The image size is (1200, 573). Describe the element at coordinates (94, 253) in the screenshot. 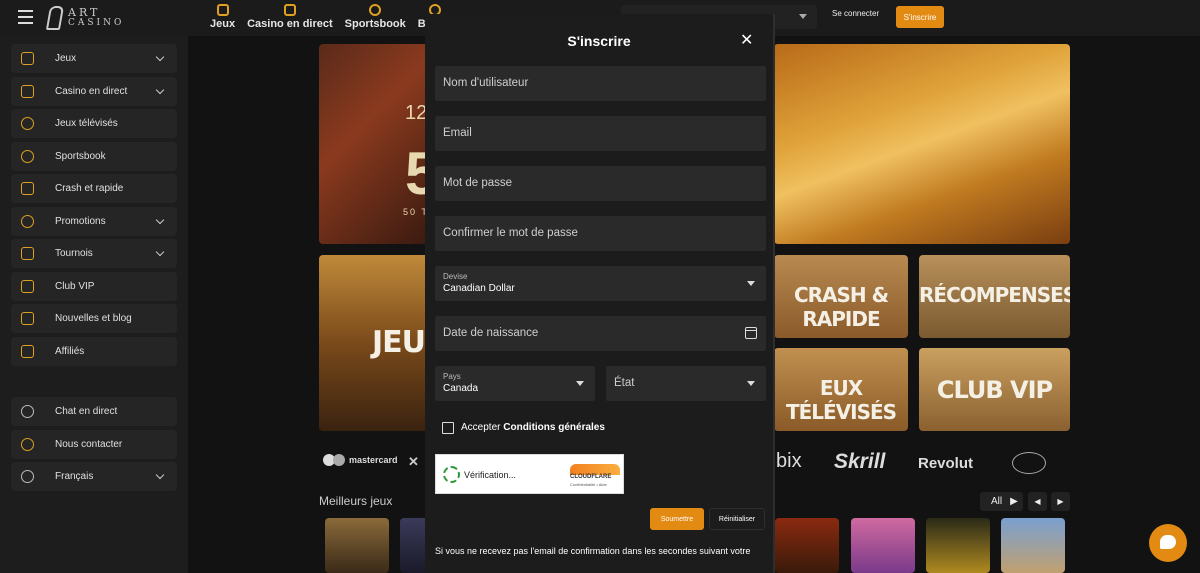

I see `sidebar-item-tournois: Tournois` at that location.